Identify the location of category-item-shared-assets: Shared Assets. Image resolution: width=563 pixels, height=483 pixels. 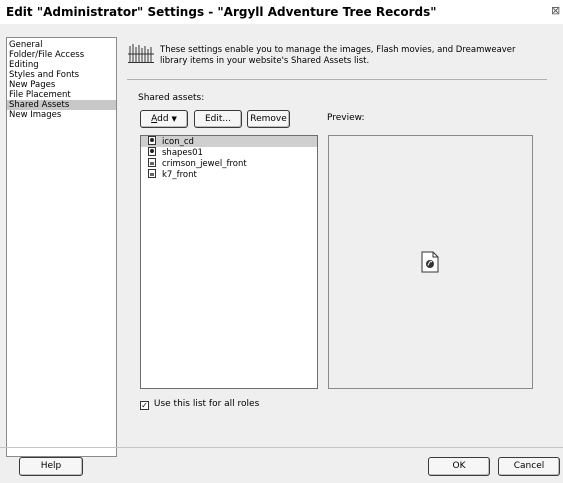
(61, 105).